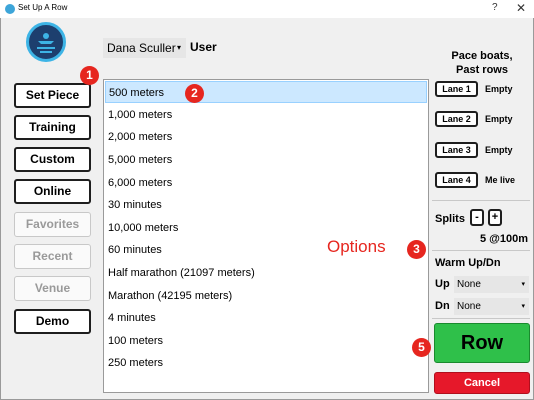 The width and height of the screenshot is (534, 400). Describe the element at coordinates (266, 160) in the screenshot. I see `list-item: 5,000 meters` at that location.